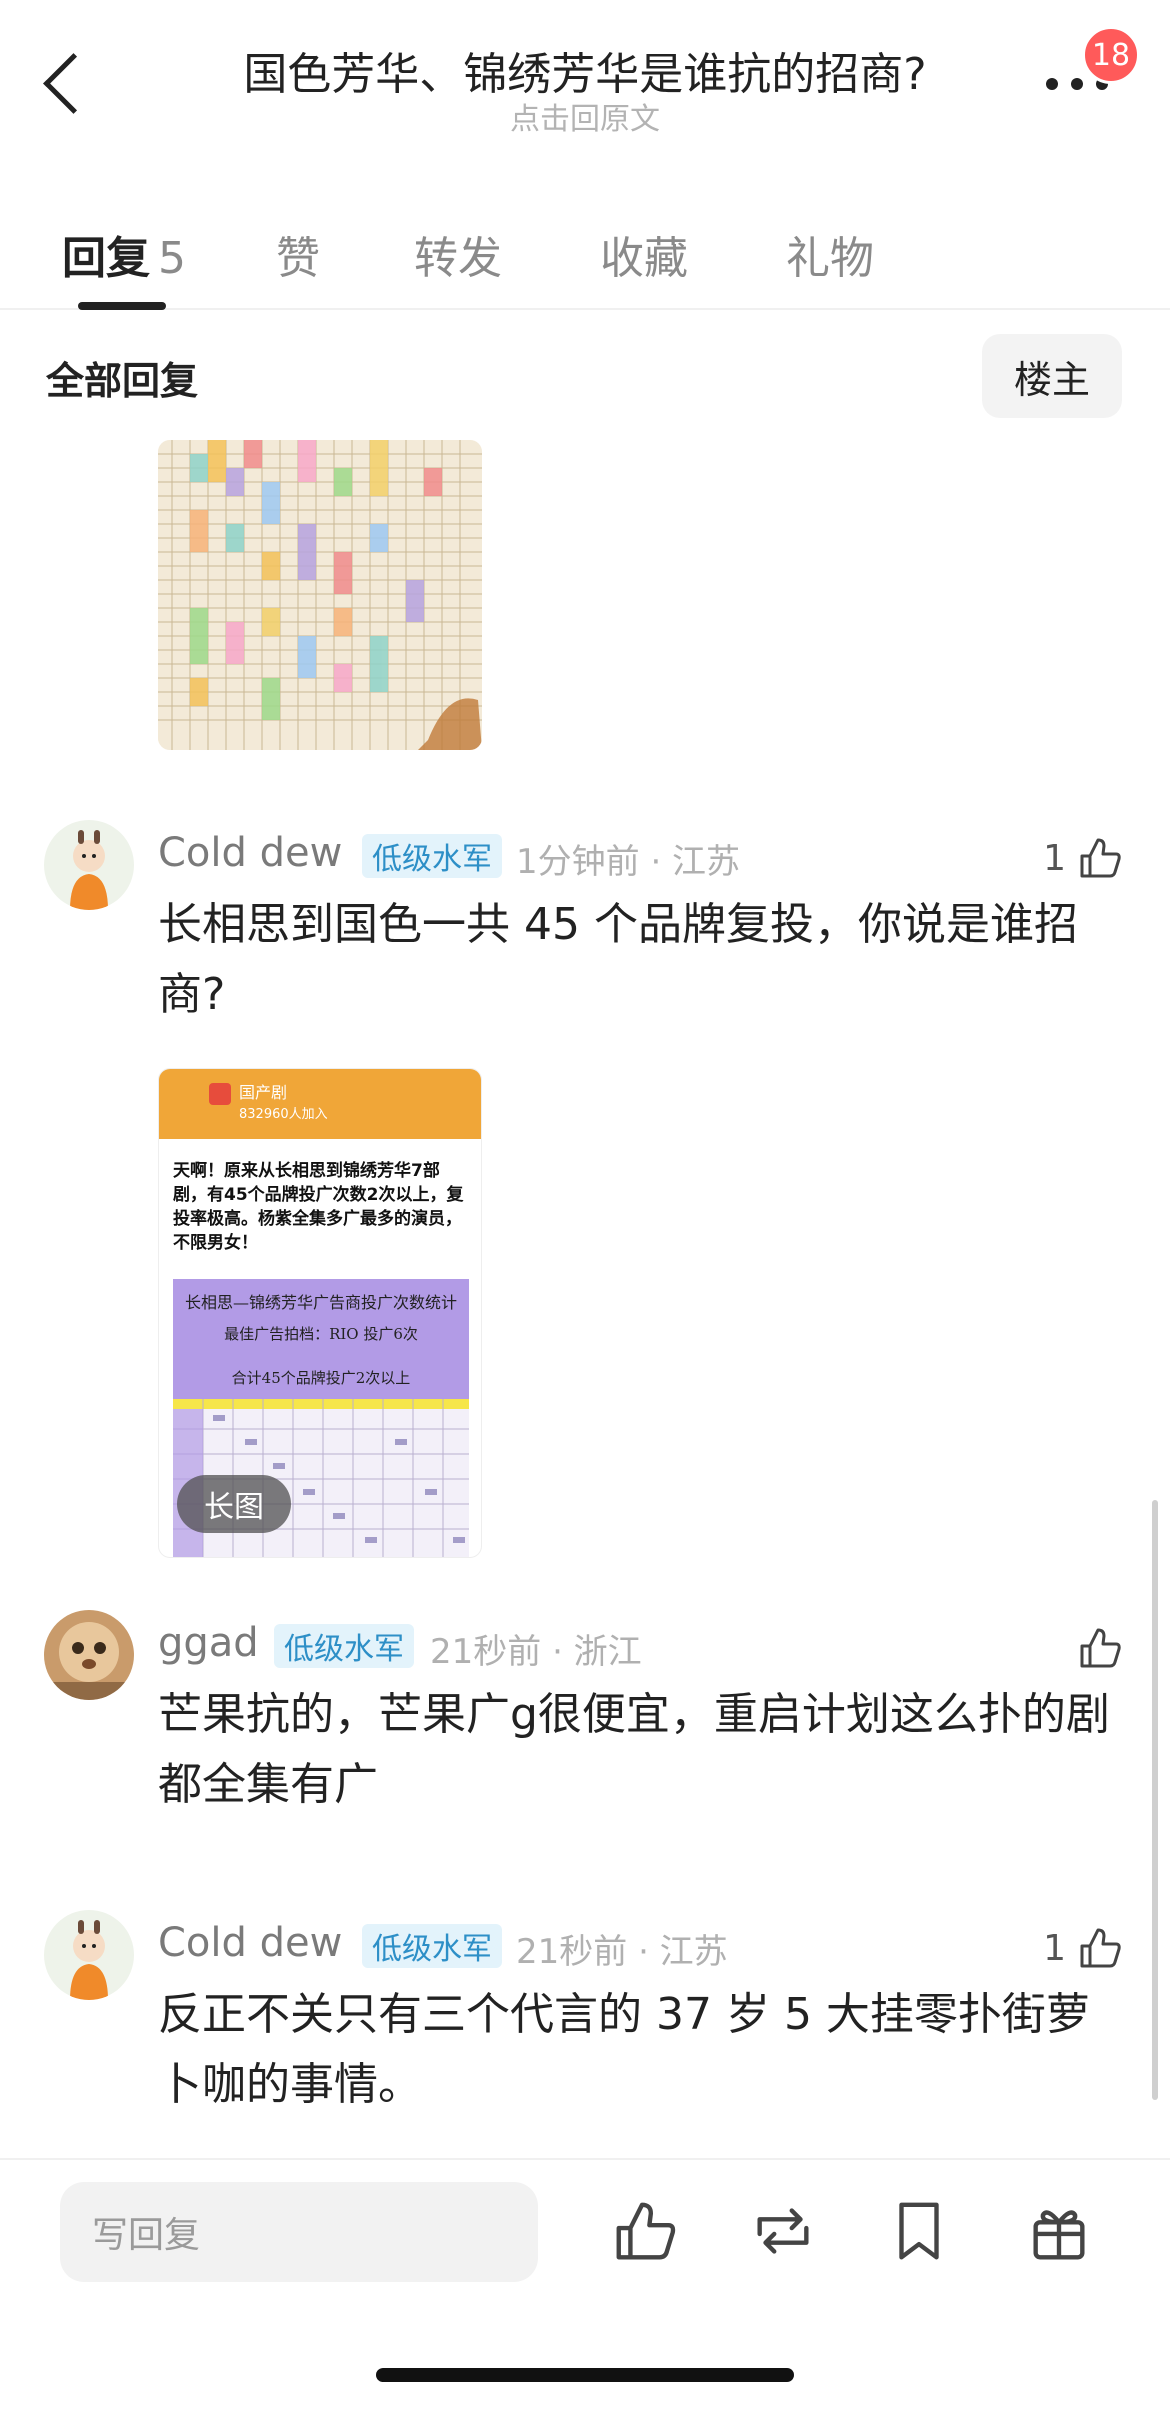  Describe the element at coordinates (321, 1378) in the screenshot. I see `ad-total: 合计45个品牌投广2次以上` at that location.